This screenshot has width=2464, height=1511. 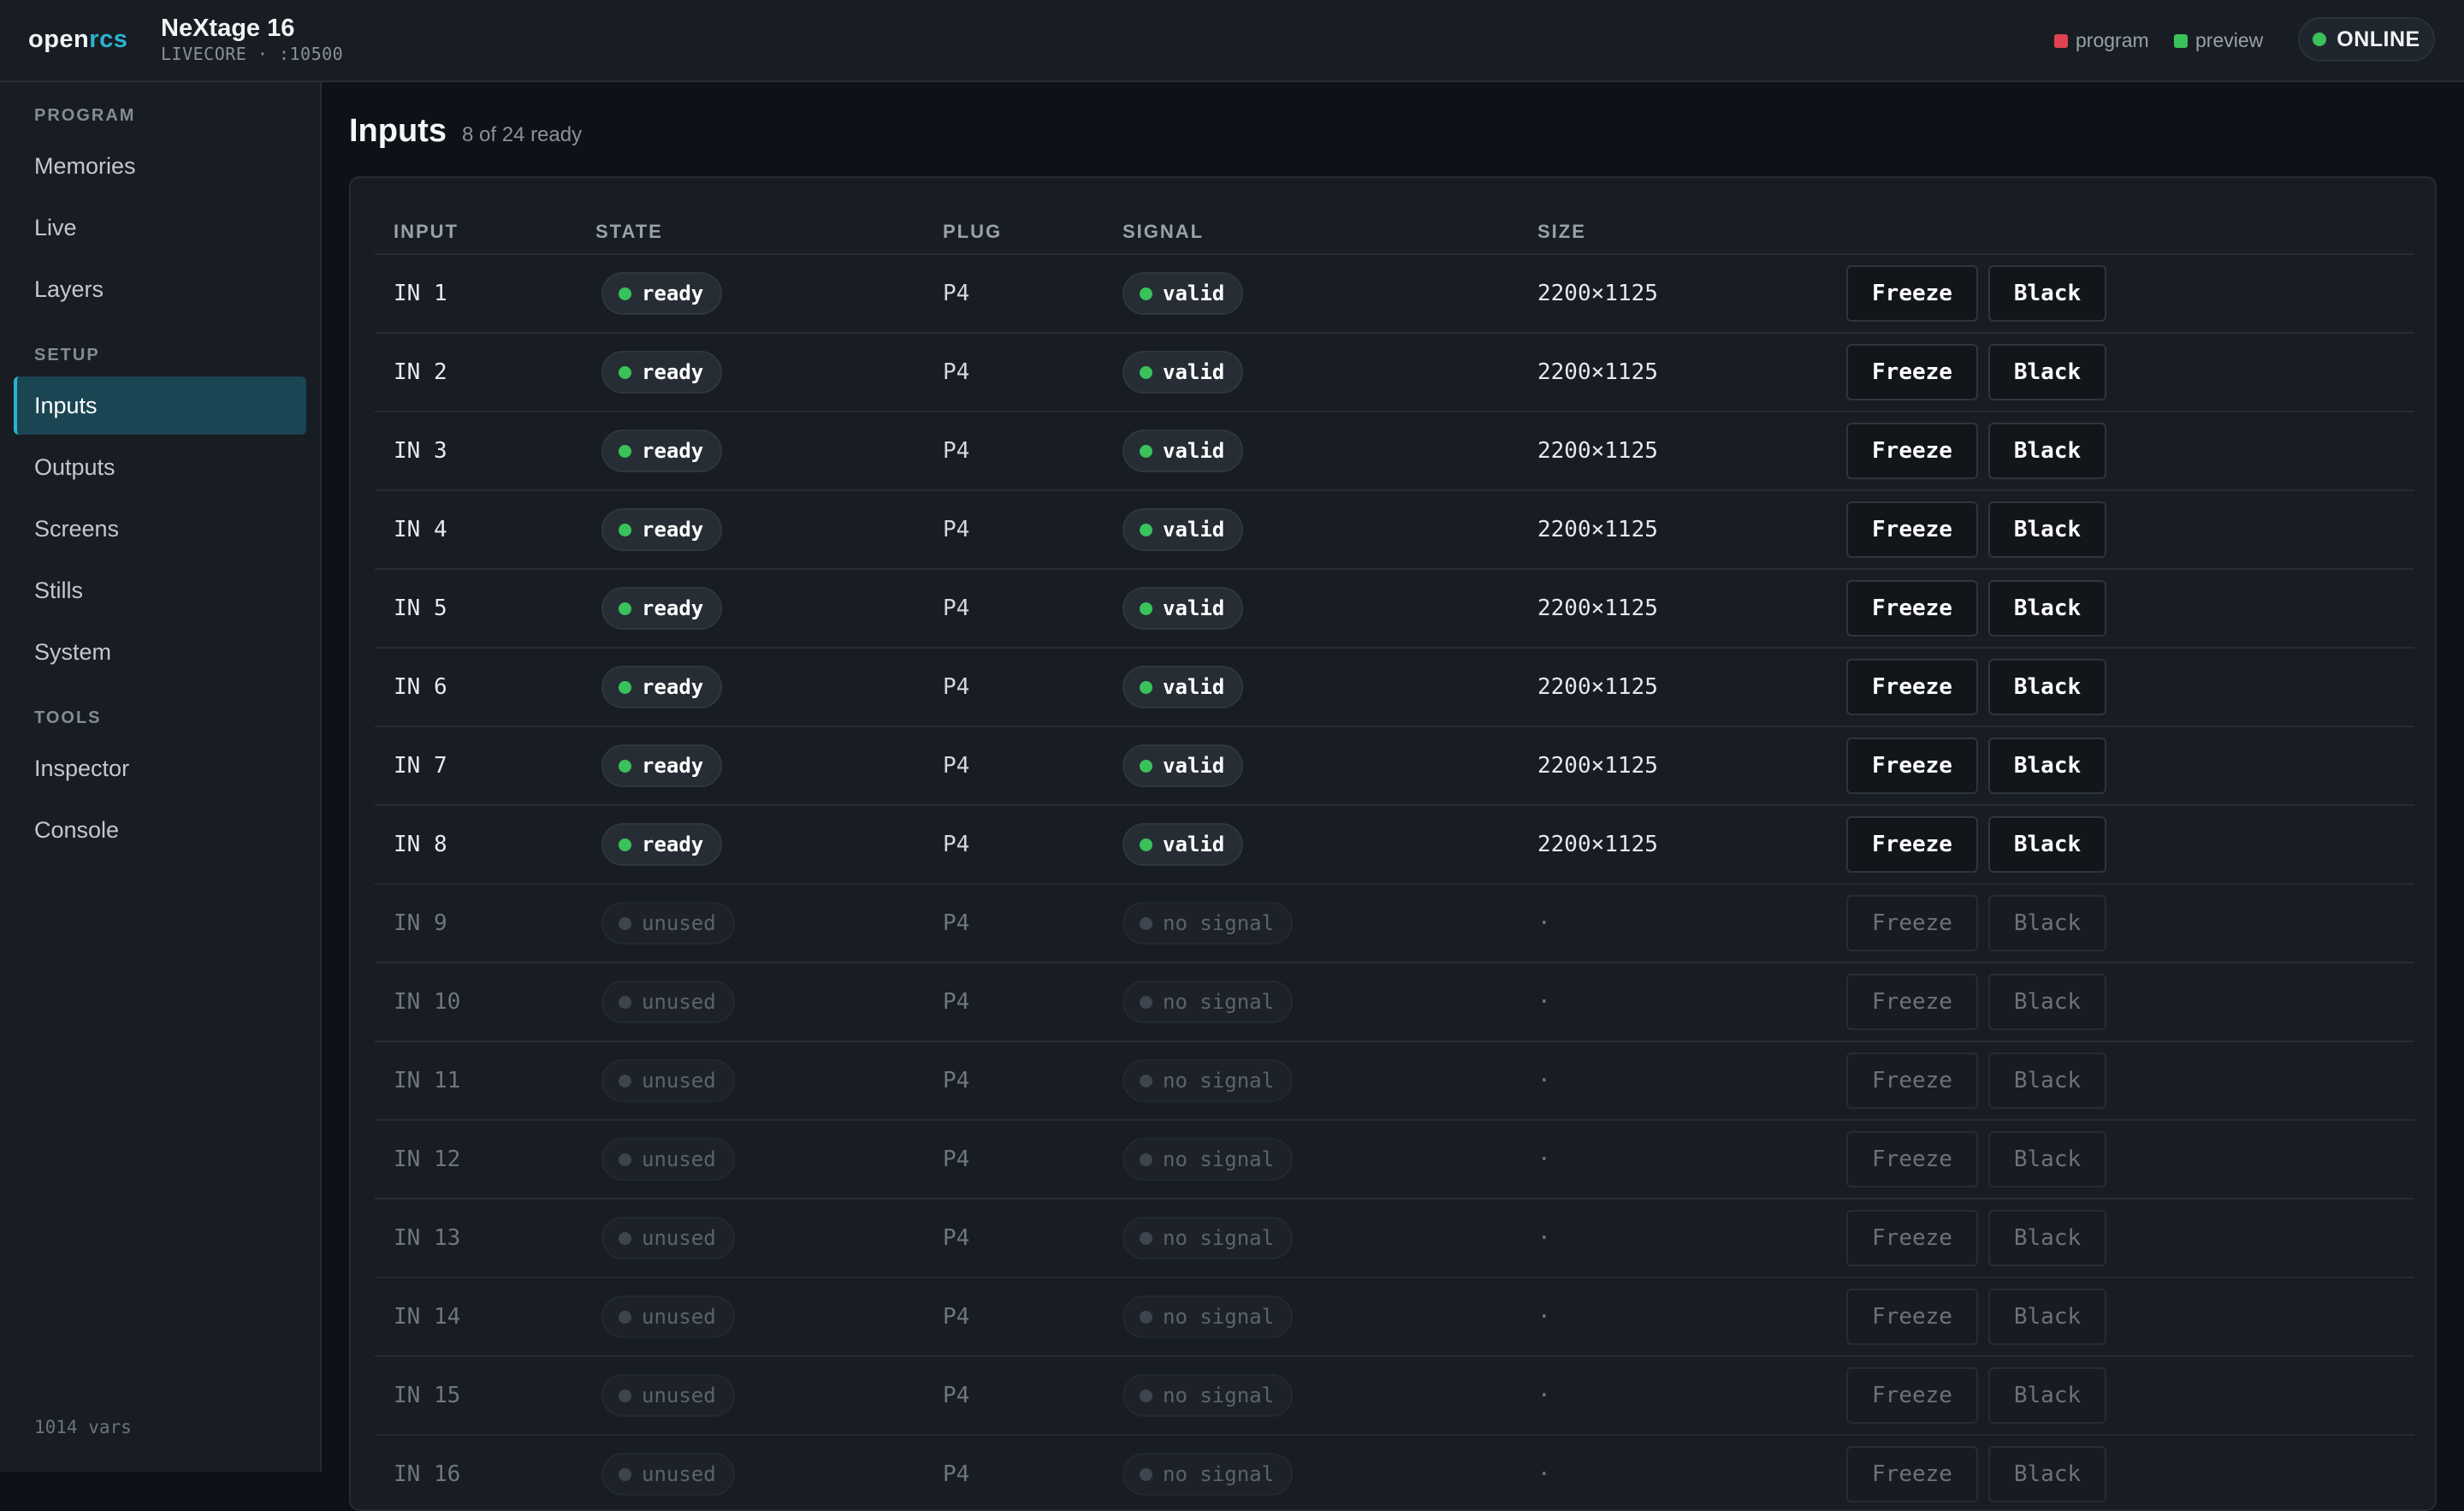 What do you see at coordinates (160, 406) in the screenshot?
I see `sidebar-item-inputs: Inputs` at bounding box center [160, 406].